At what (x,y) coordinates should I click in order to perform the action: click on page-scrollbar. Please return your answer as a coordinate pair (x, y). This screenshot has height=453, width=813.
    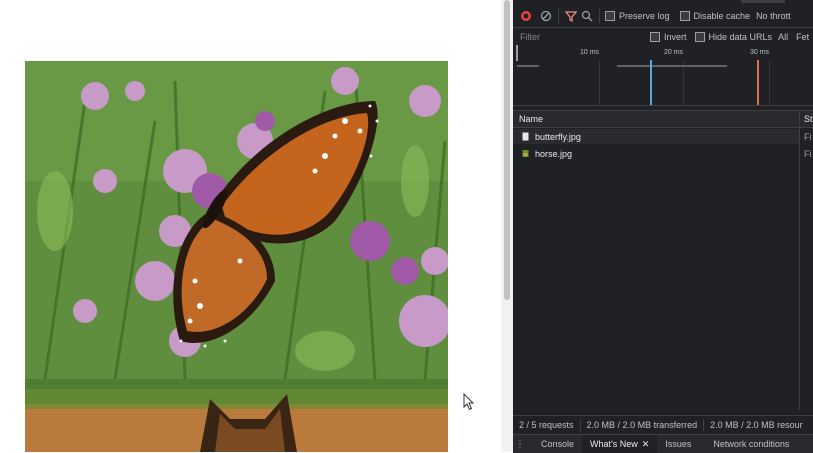
    Looking at the image, I should click on (507, 226).